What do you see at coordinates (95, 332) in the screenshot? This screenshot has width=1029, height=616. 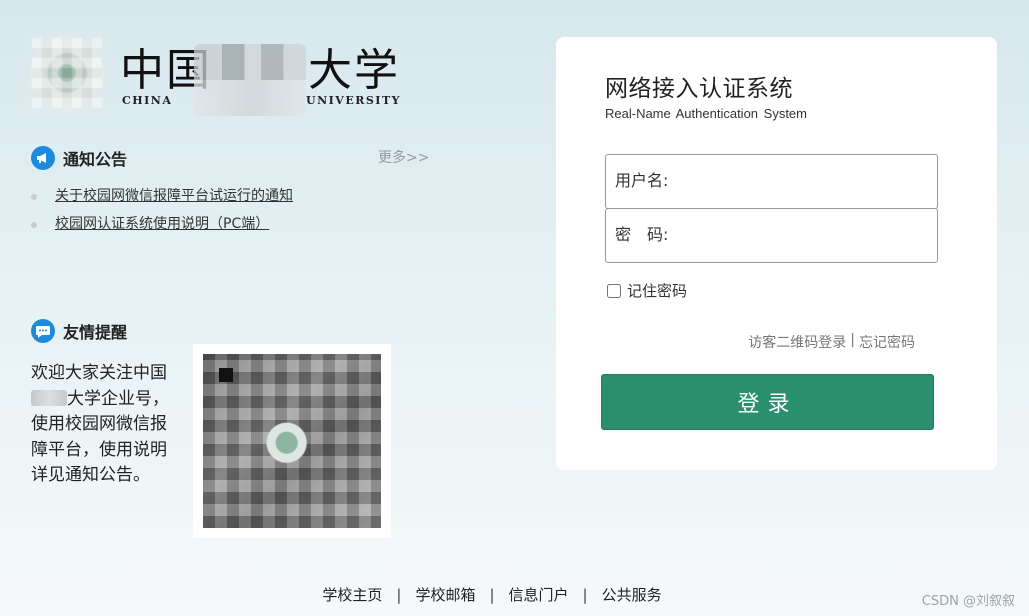 I see `tip-title: 友情提醒` at bounding box center [95, 332].